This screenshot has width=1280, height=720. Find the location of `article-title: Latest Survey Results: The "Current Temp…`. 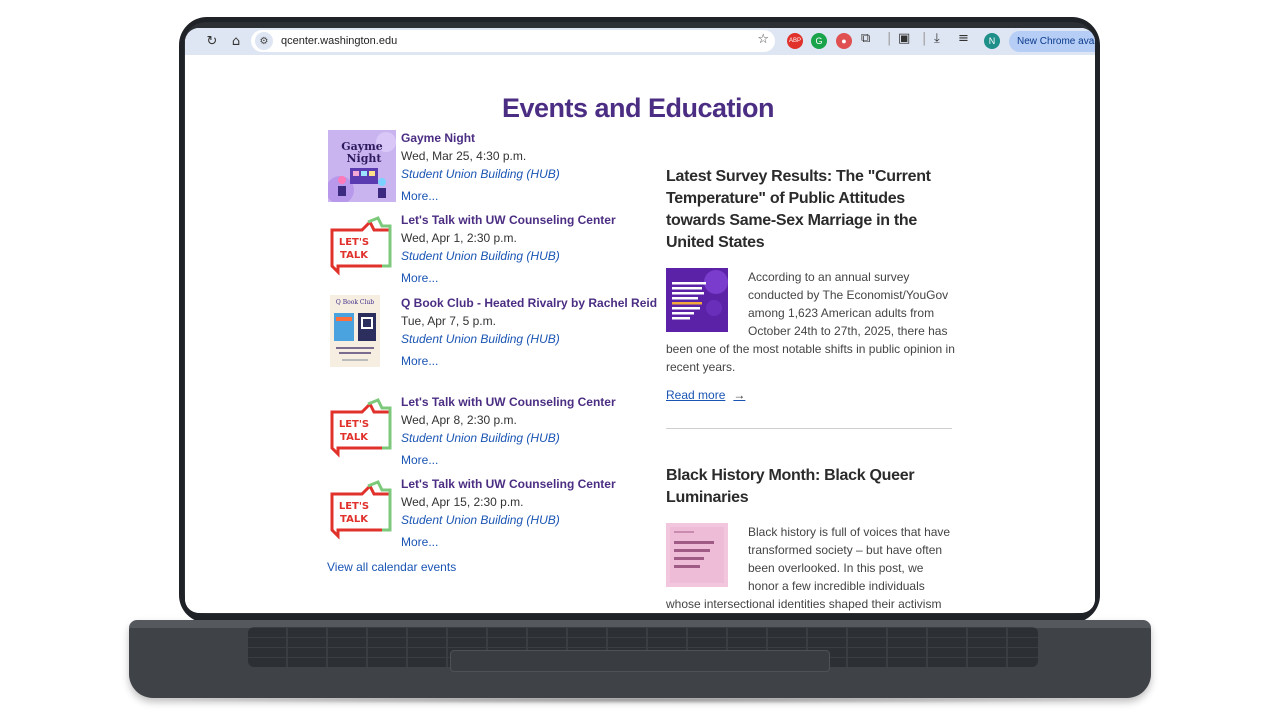

article-title: Latest Survey Results: The "Current Temp… is located at coordinates (811, 210).